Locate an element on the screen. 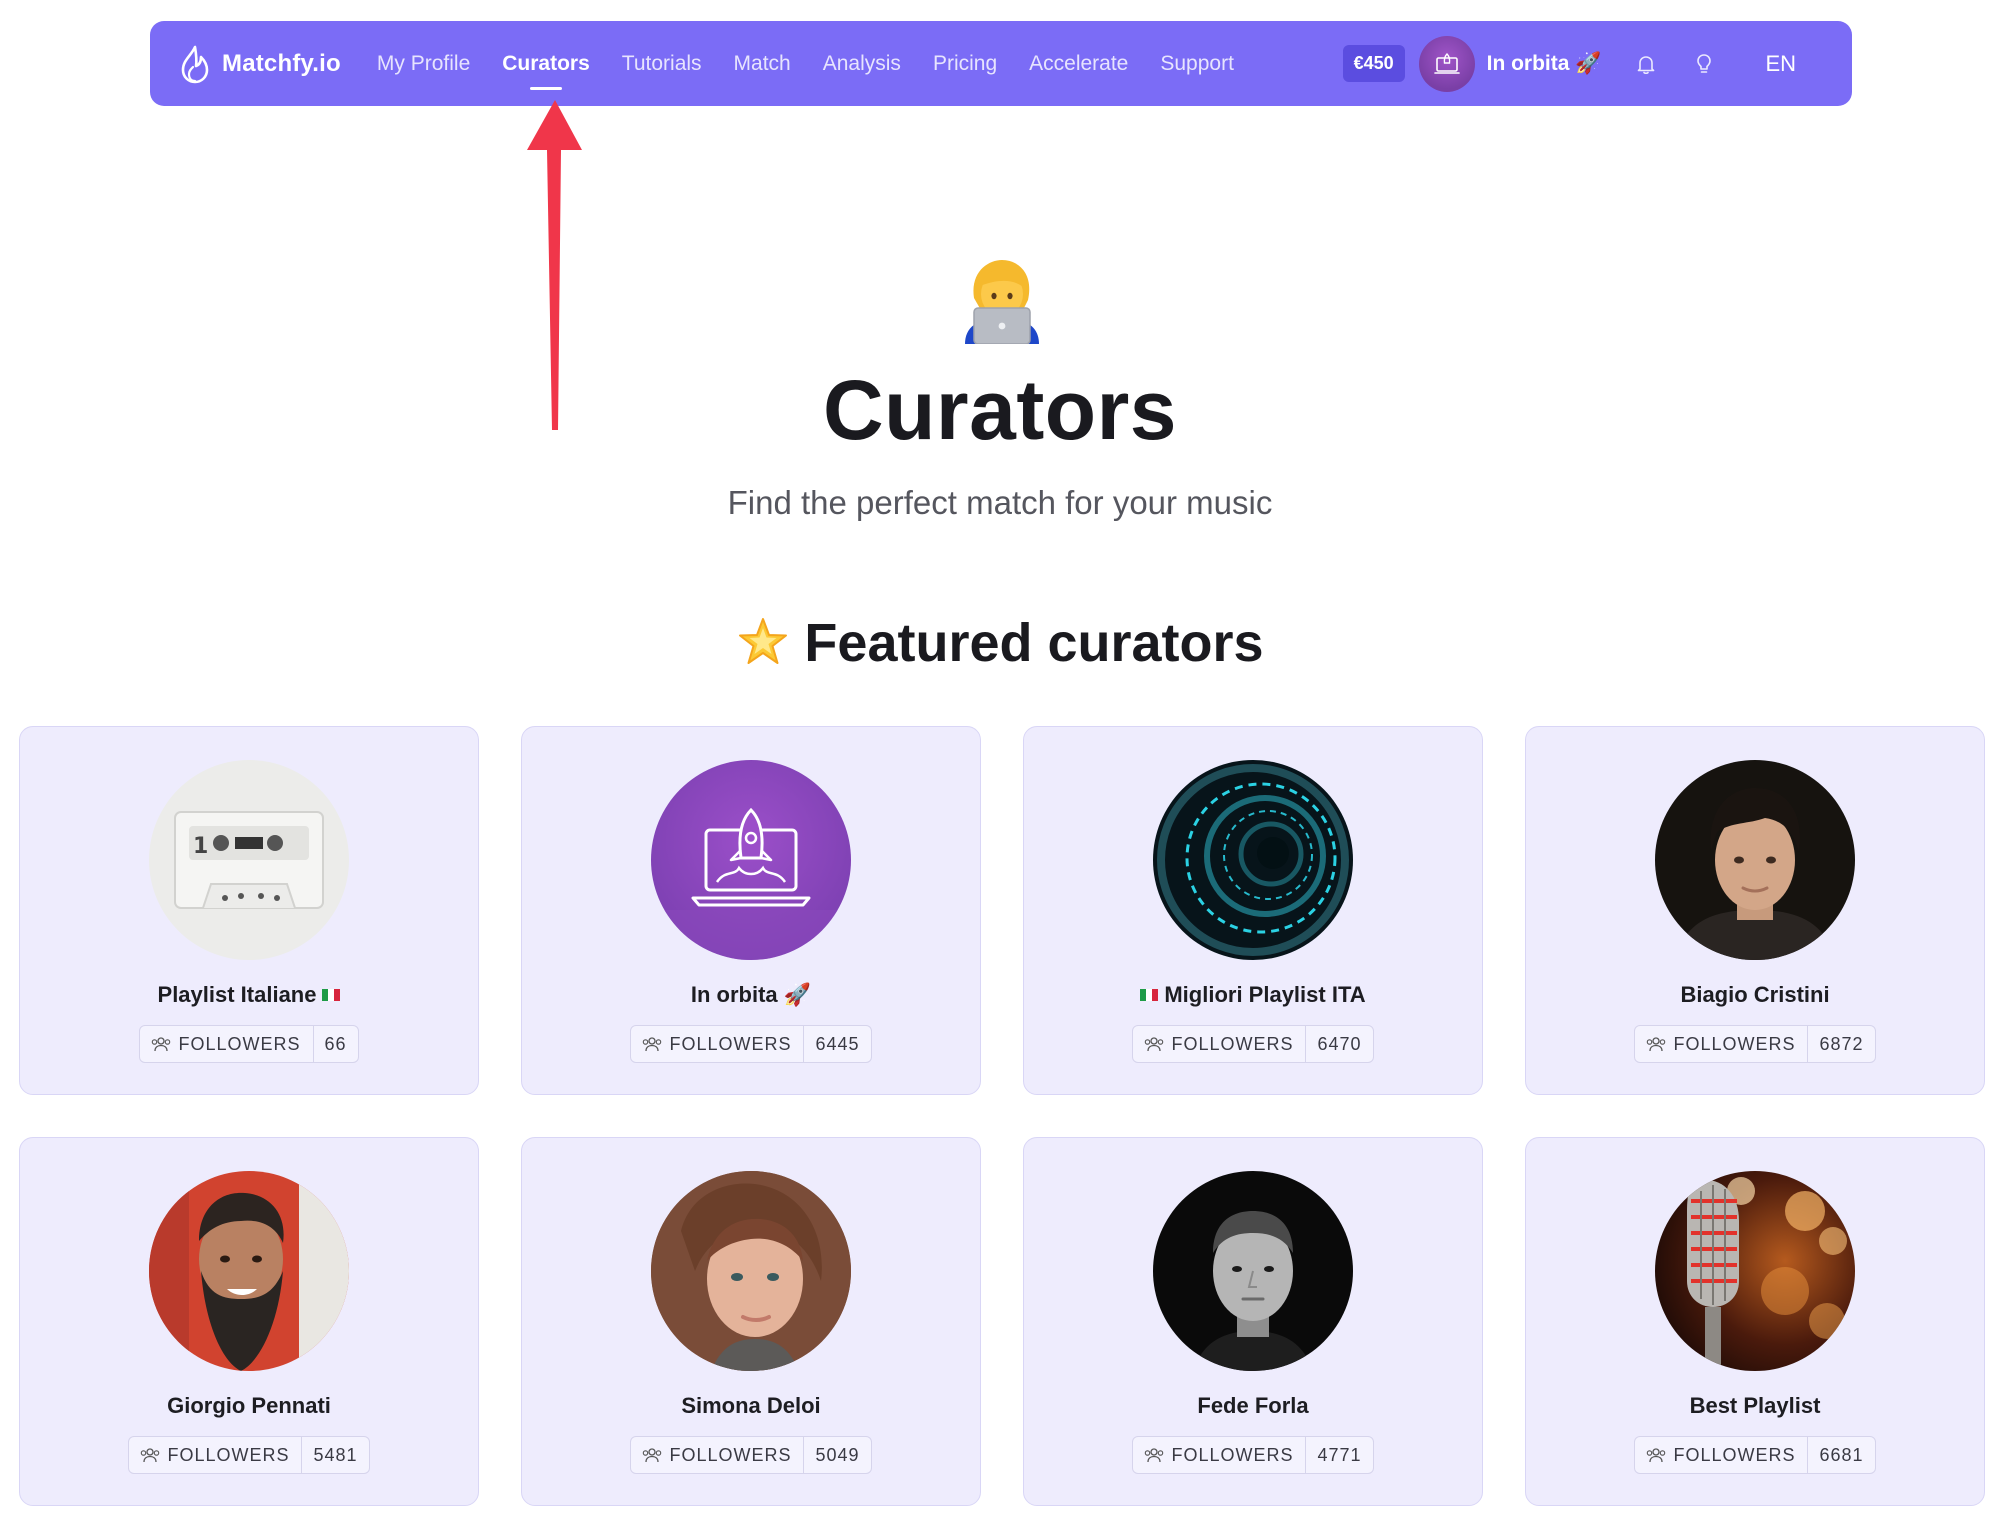 Image resolution: width=2000 pixels, height=1538 pixels. nav-right: €450 In orbita 🚀 EN is located at coordinates (1583, 63).